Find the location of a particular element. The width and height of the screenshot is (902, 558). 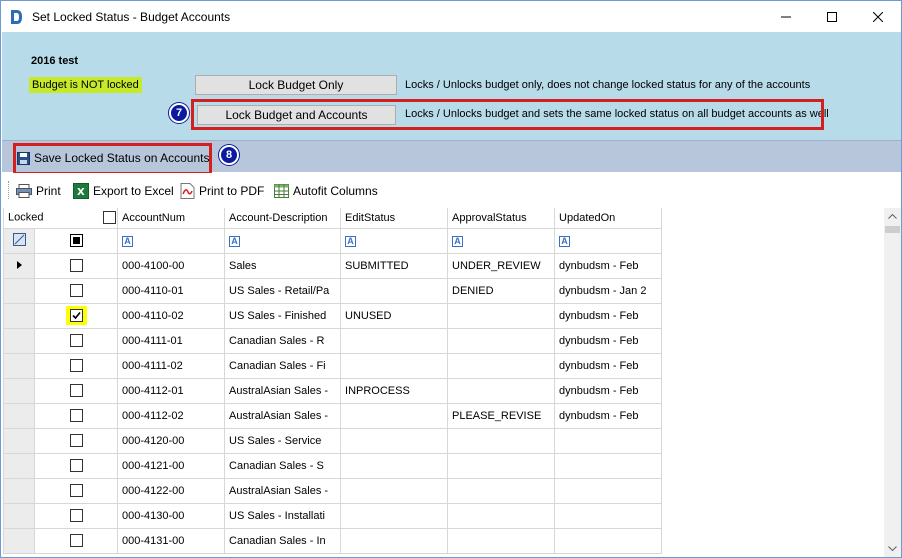

table-row: 000-4122-00 AustralAsian Sales - is located at coordinates (333, 490).